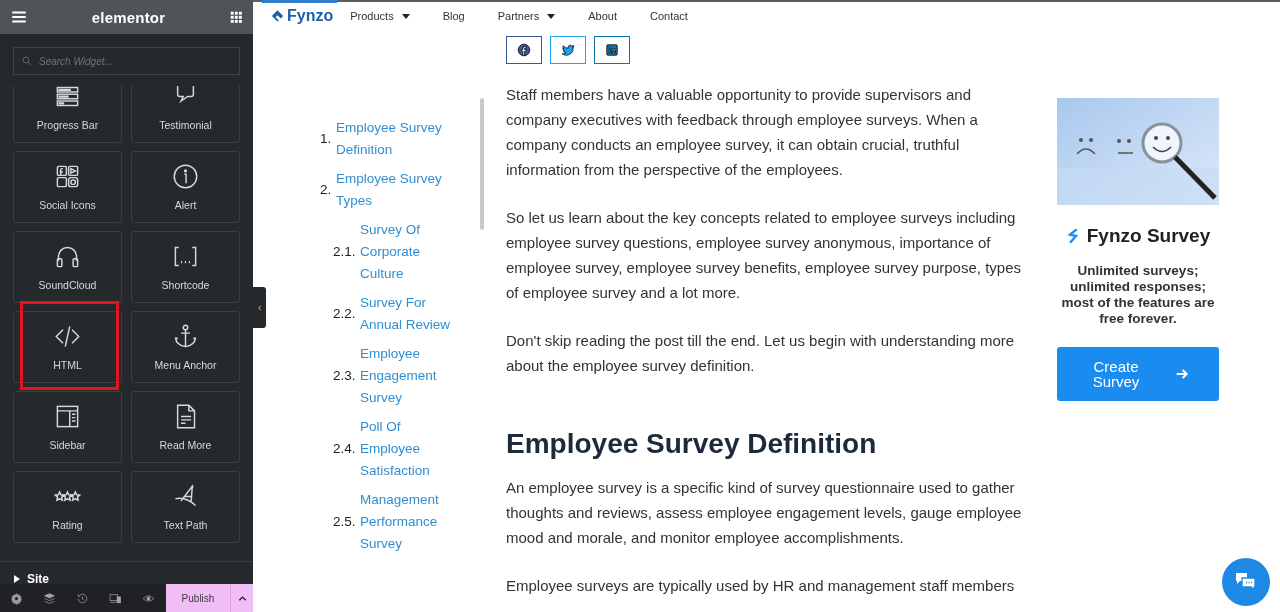 The image size is (1280, 612). I want to click on widget-card: Menu Anchor, so click(185, 347).